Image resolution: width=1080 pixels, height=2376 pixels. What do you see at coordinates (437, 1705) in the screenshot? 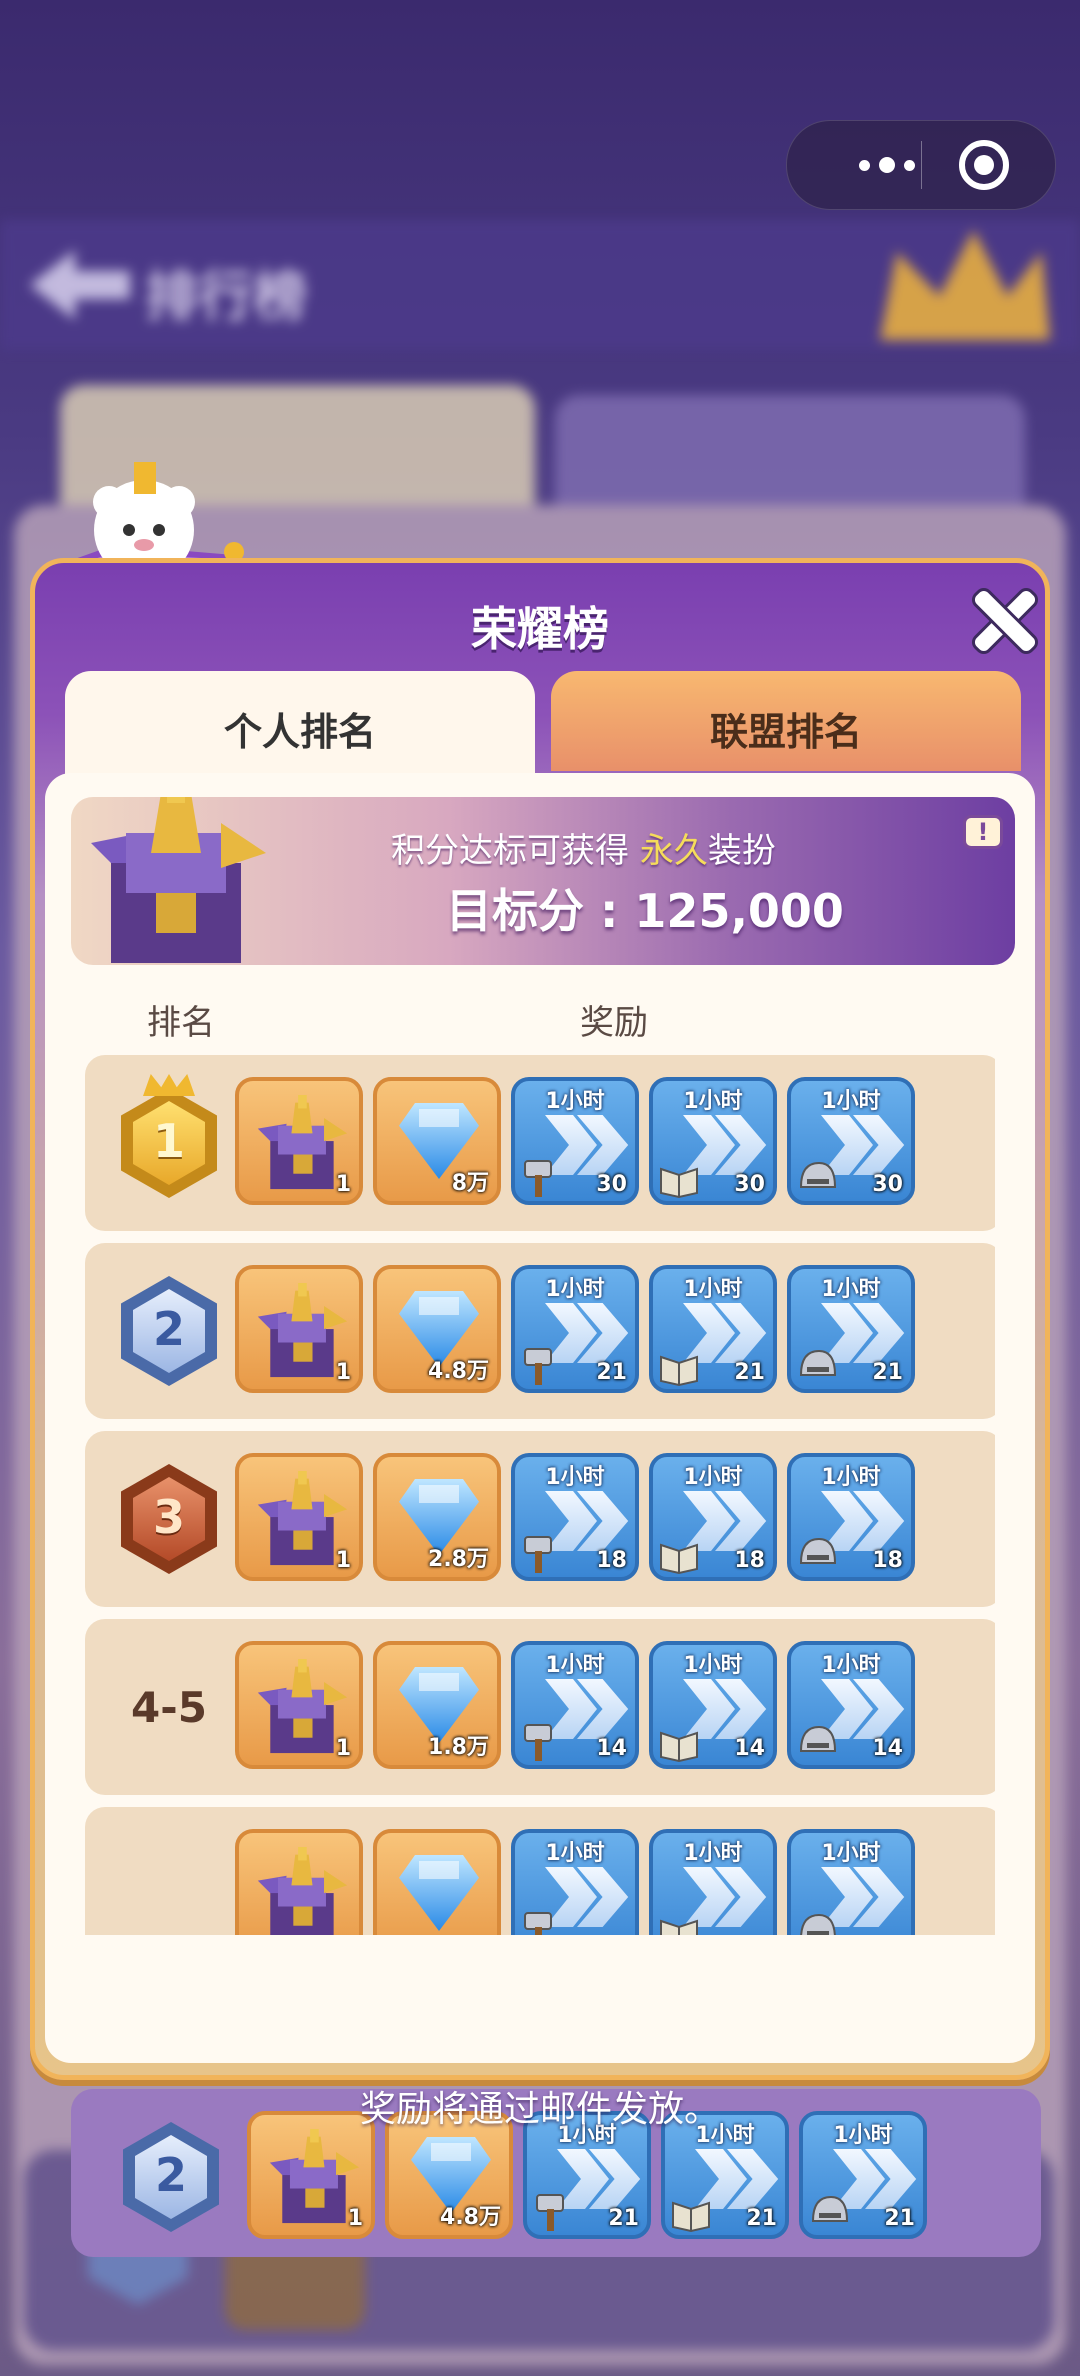
I see `reward-gems: 1.8万` at bounding box center [437, 1705].